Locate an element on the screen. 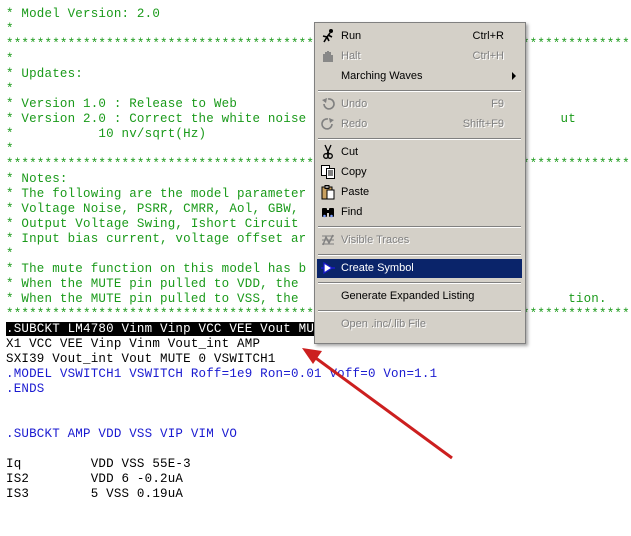  paste-icon is located at coordinates (328, 192).